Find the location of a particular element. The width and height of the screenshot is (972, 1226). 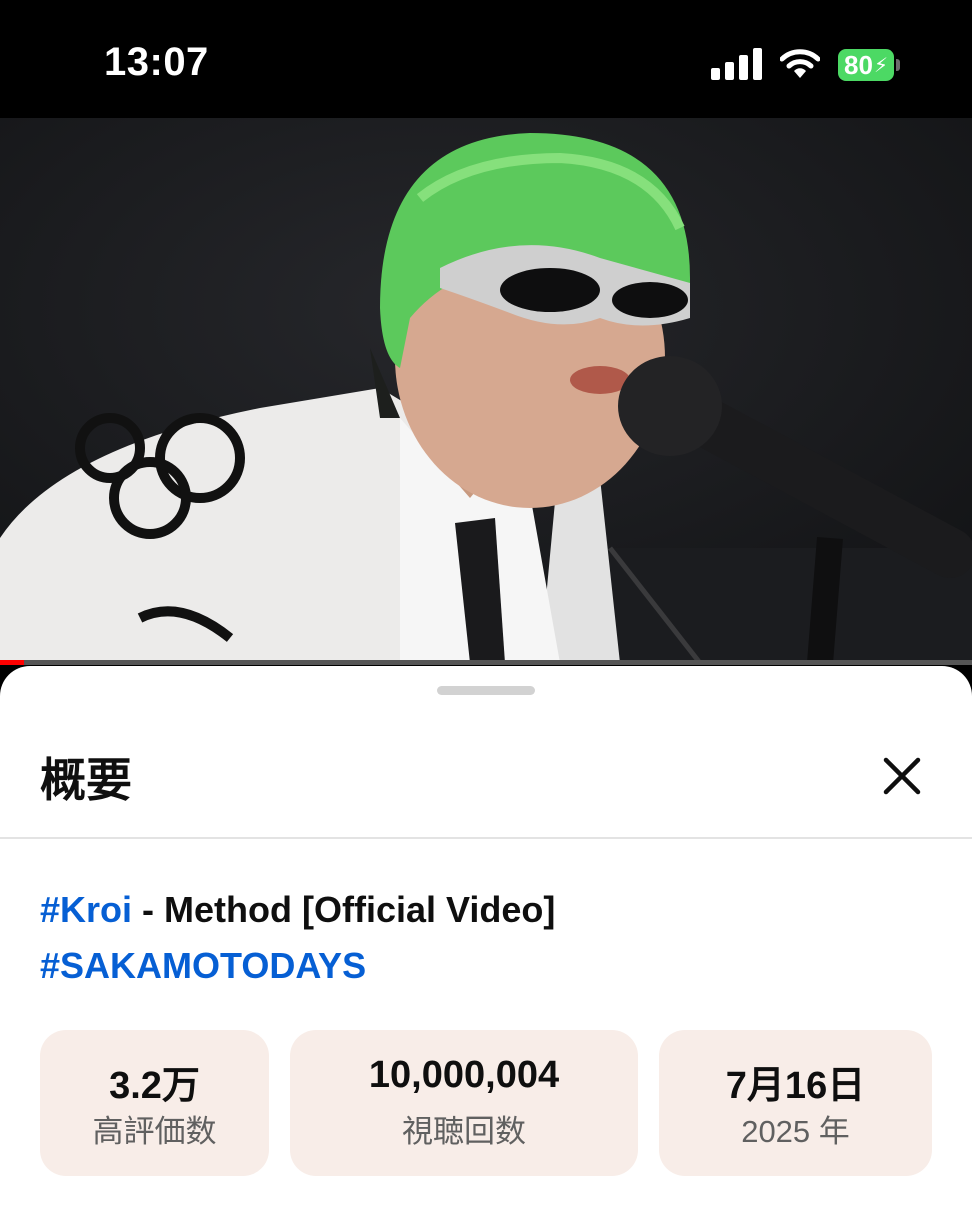

views-value: 10,000,004 is located at coordinates (464, 1075).